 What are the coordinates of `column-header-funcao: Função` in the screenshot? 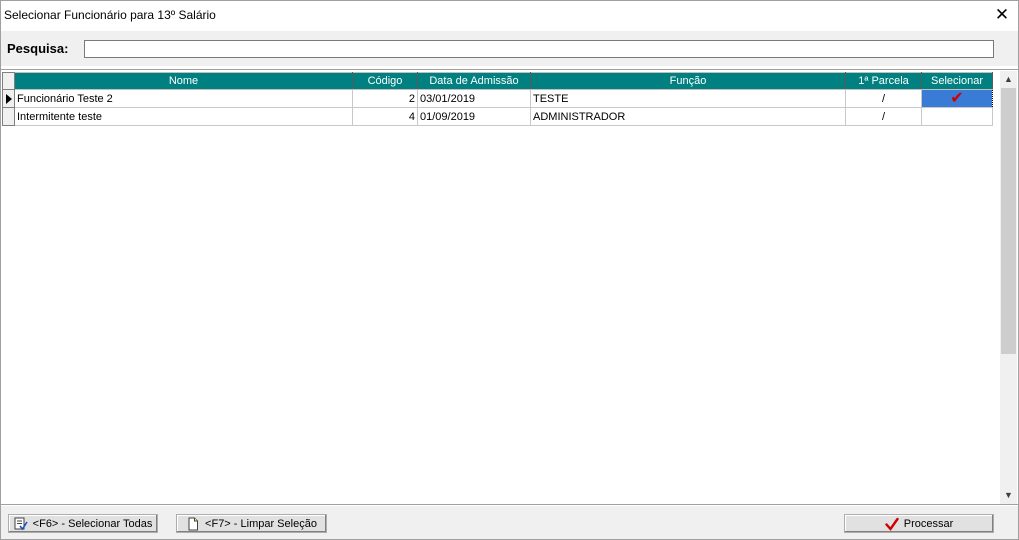 It's located at (688, 81).